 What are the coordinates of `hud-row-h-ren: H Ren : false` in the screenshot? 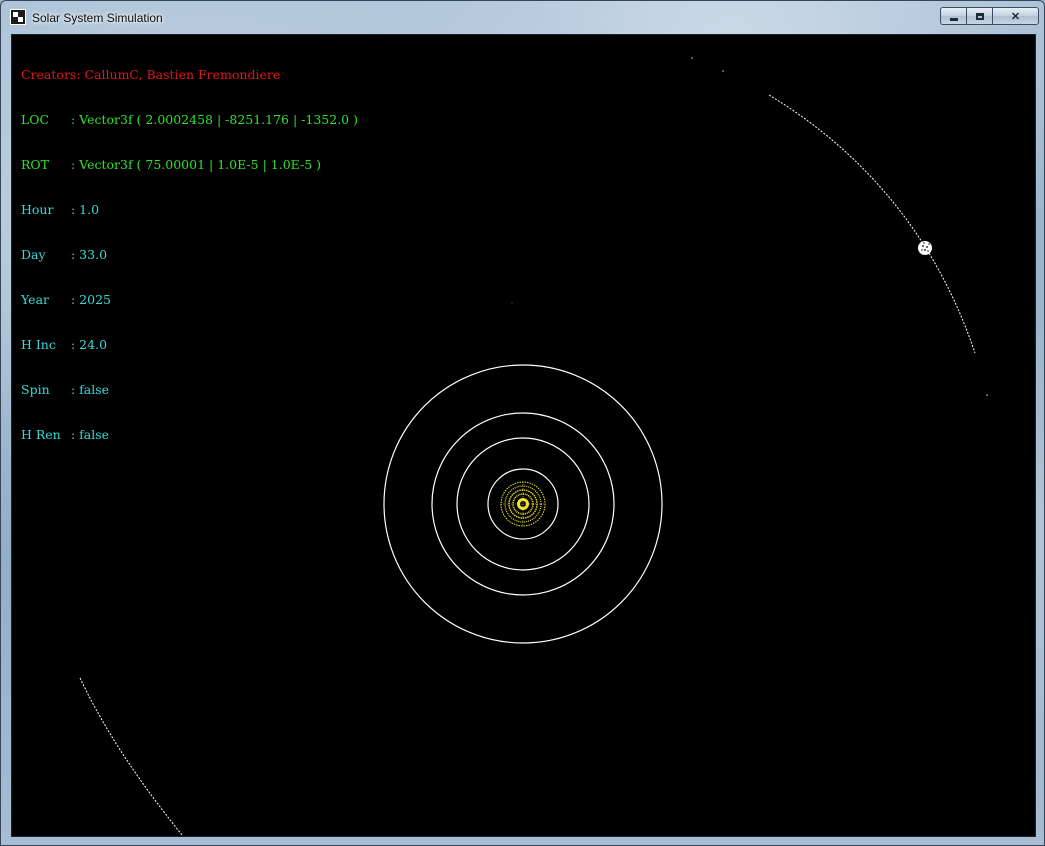 It's located at (189, 434).